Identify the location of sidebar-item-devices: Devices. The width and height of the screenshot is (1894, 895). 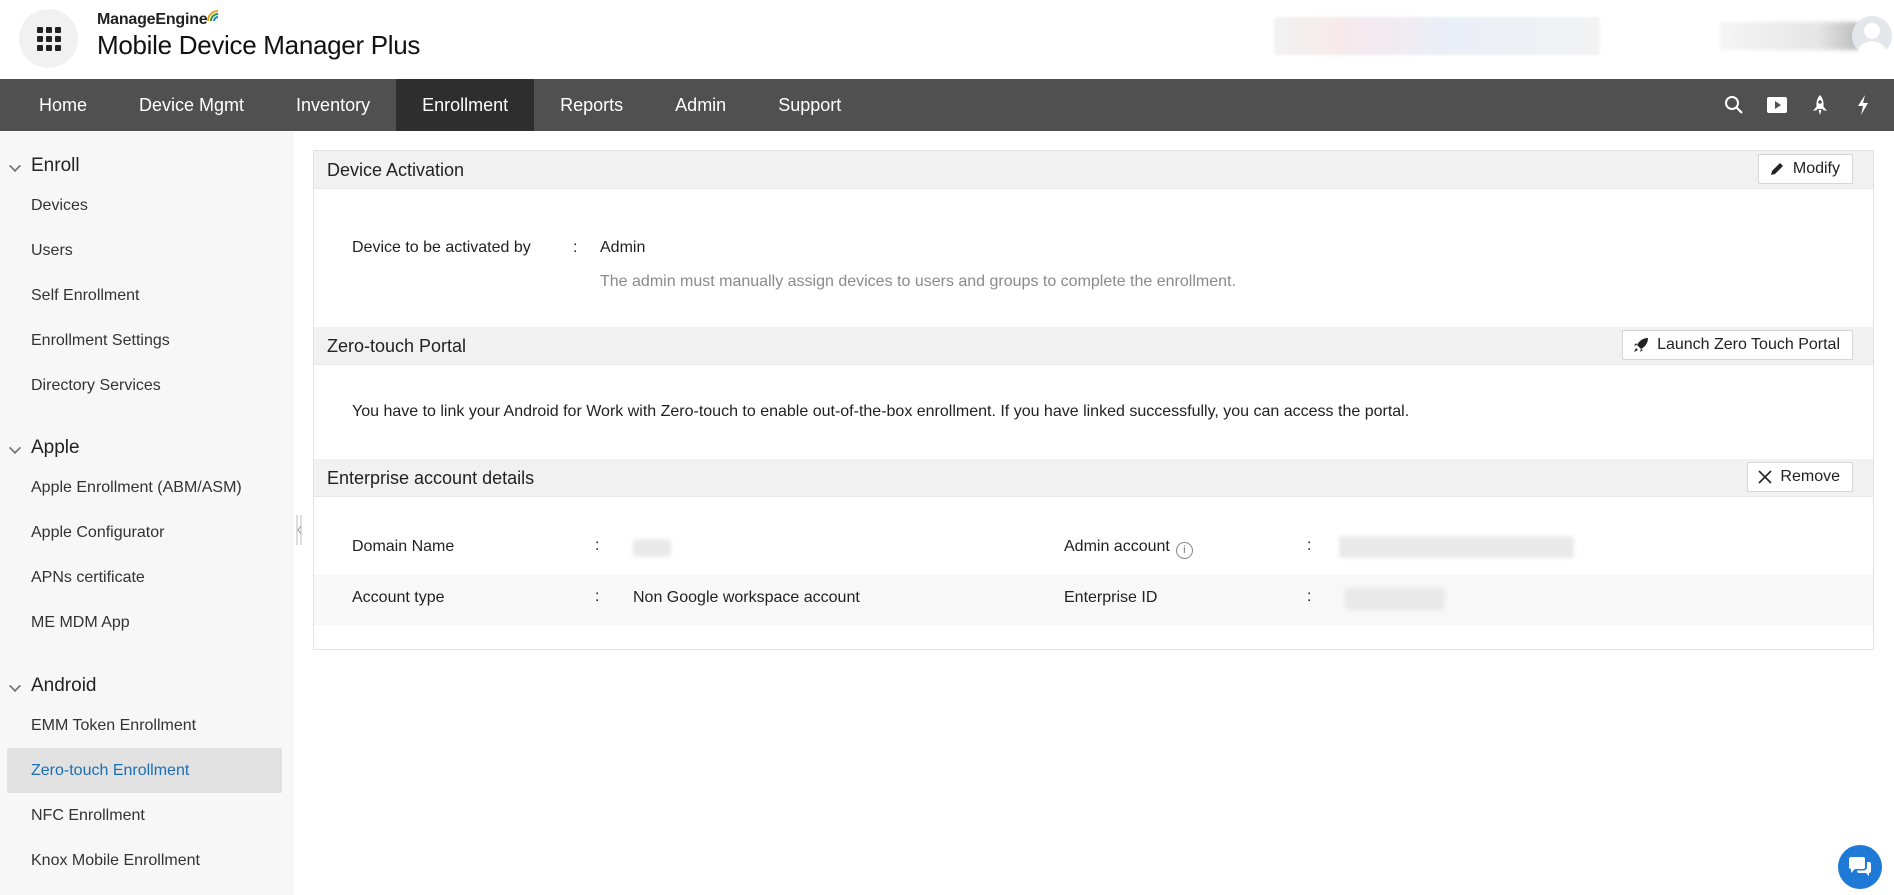
(144, 205).